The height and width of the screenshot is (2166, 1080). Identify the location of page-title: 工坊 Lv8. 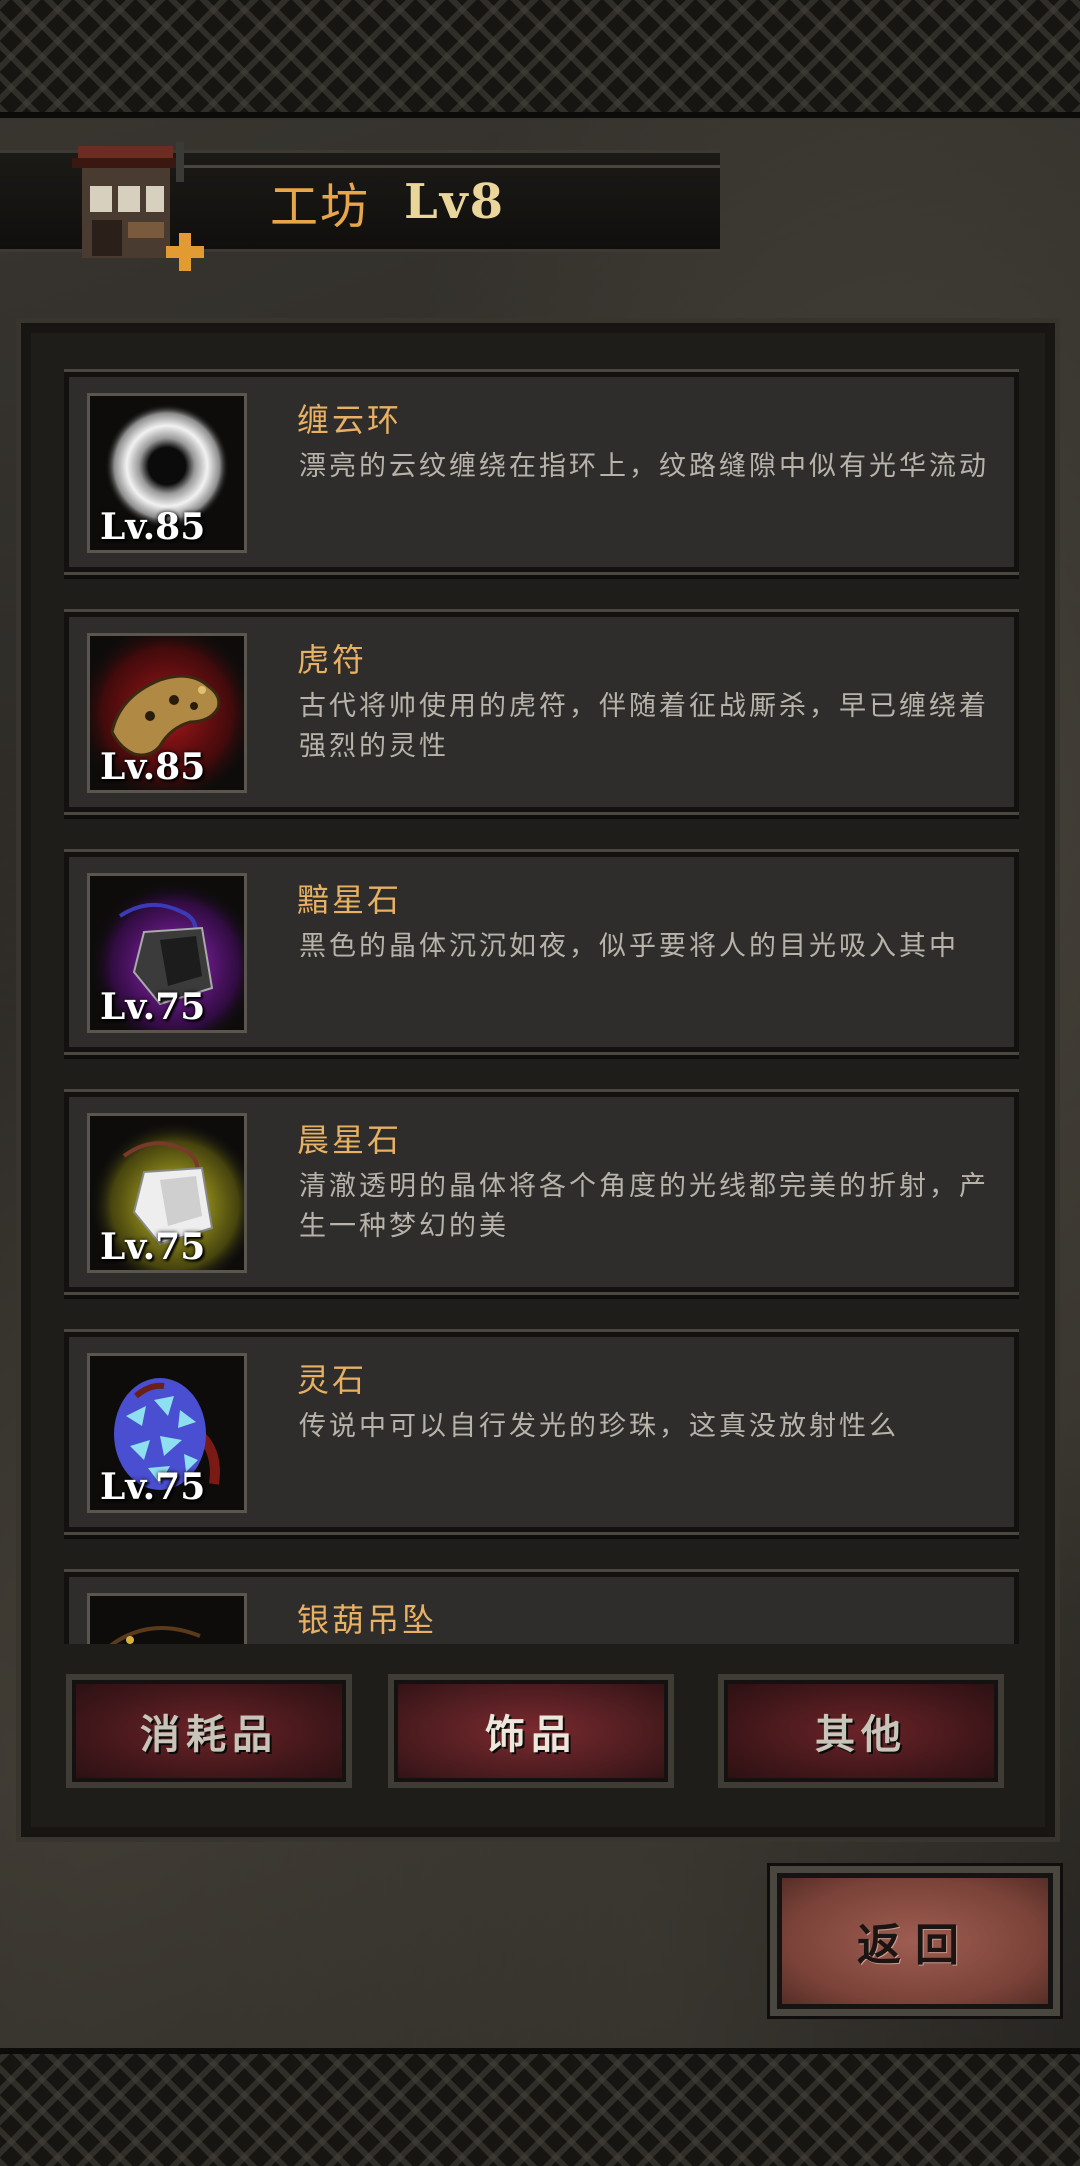
(388, 203).